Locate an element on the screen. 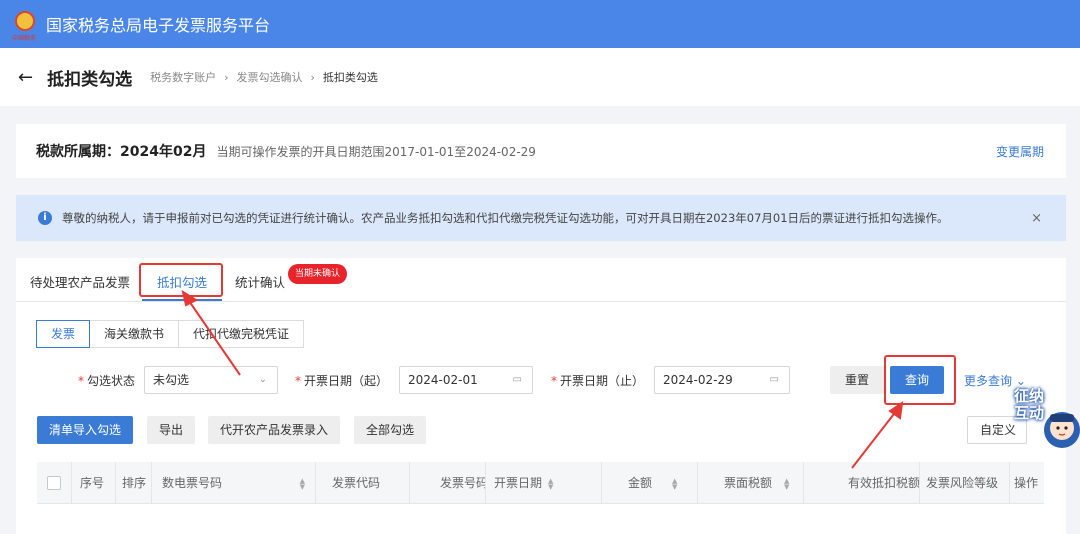  tax-period-value: 2024年02月 is located at coordinates (163, 152).